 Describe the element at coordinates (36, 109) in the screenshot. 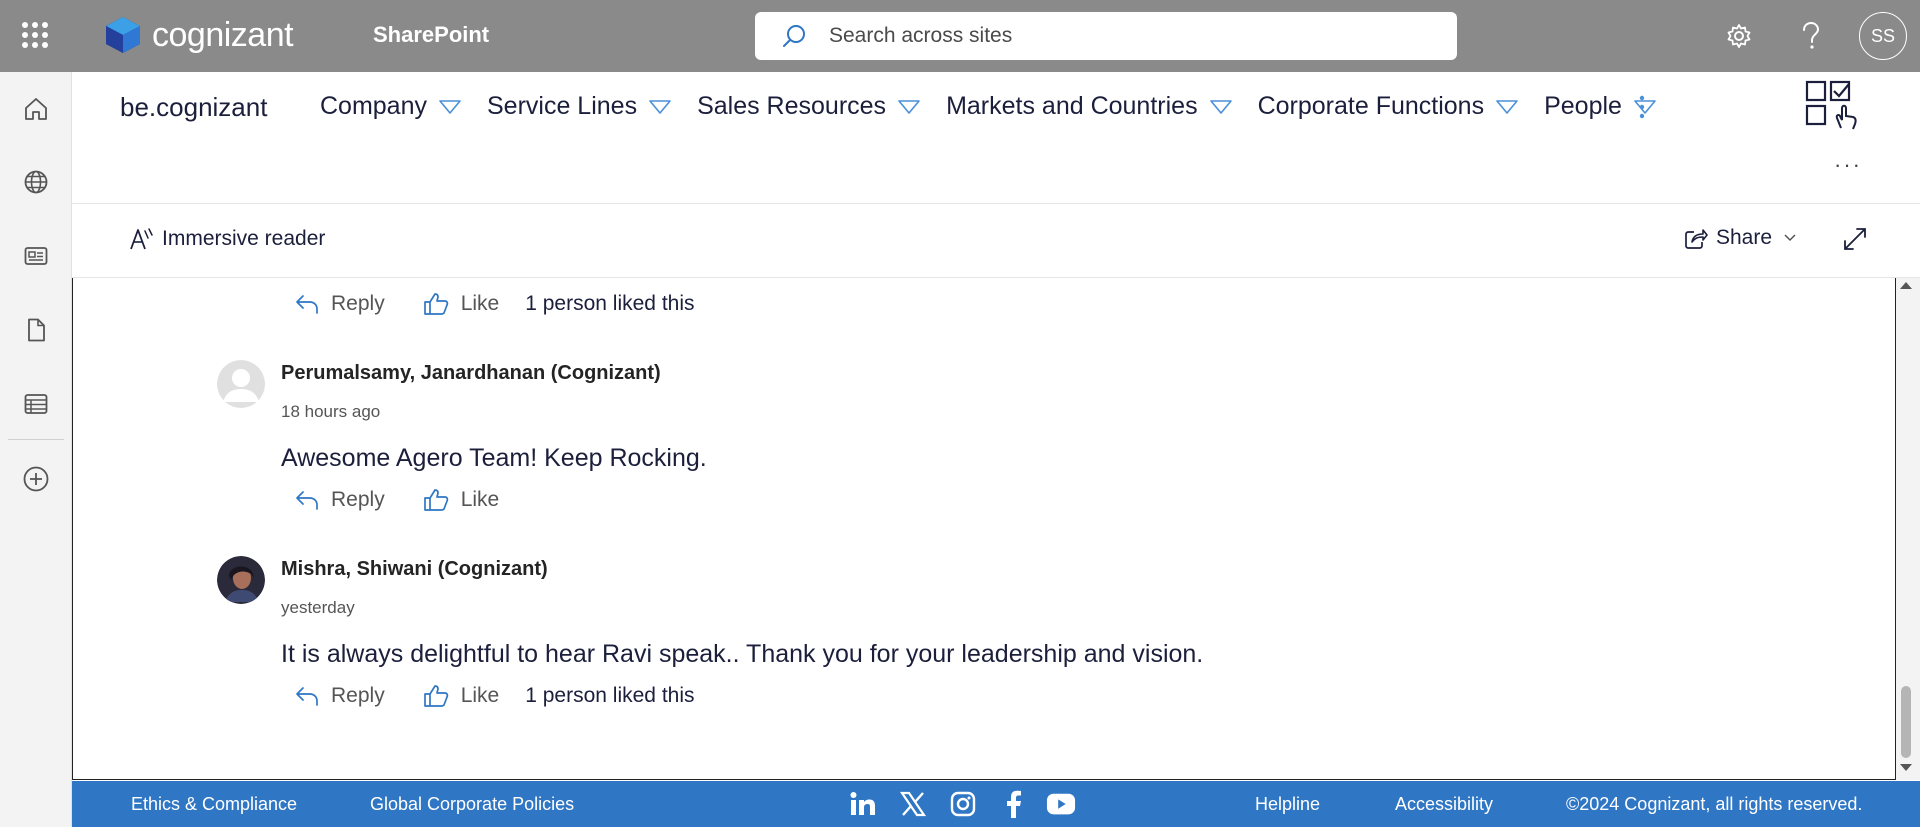

I see `home-icon` at that location.